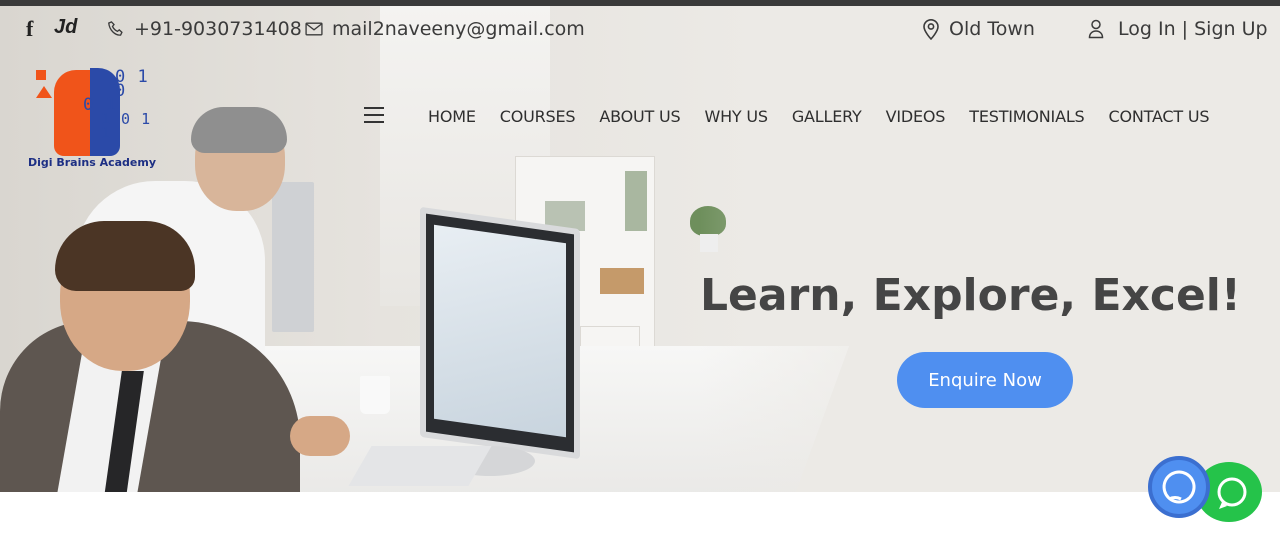 Image resolution: width=1280 pixels, height=544 pixels. I want to click on nav-item-home: HOME, so click(452, 116).